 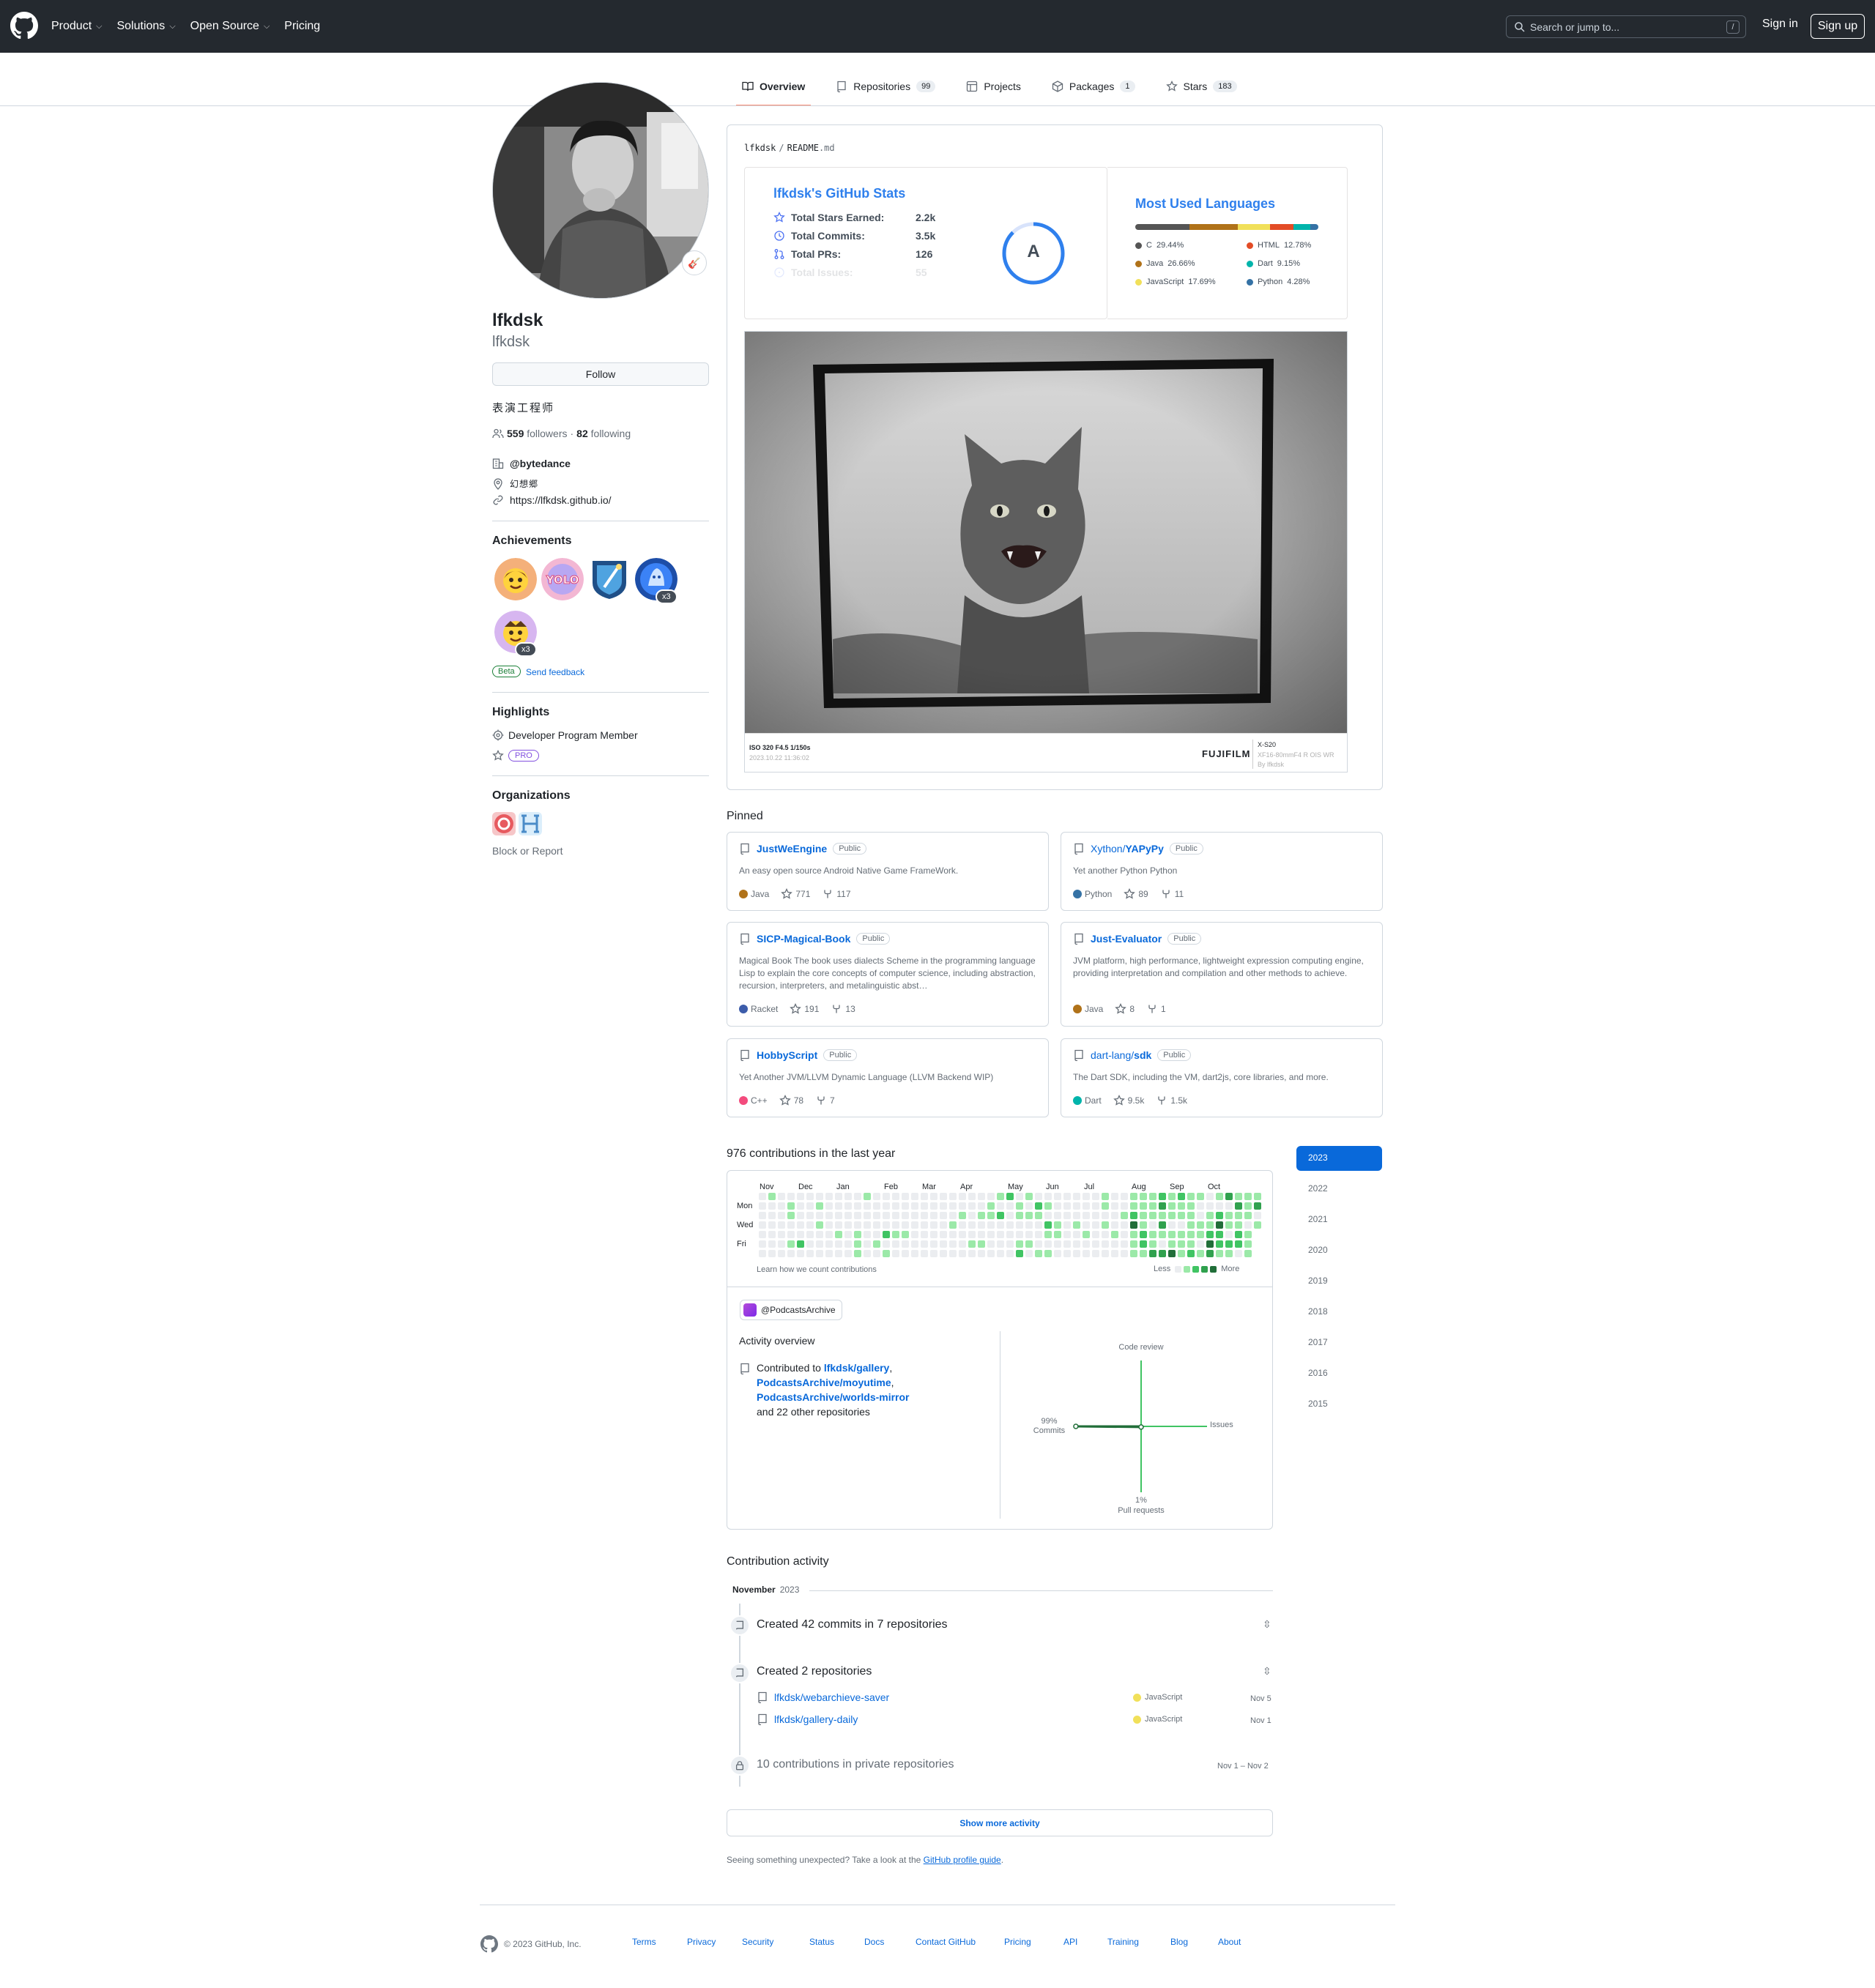 What do you see at coordinates (1123, 1942) in the screenshot?
I see `footer-link-training: Training` at bounding box center [1123, 1942].